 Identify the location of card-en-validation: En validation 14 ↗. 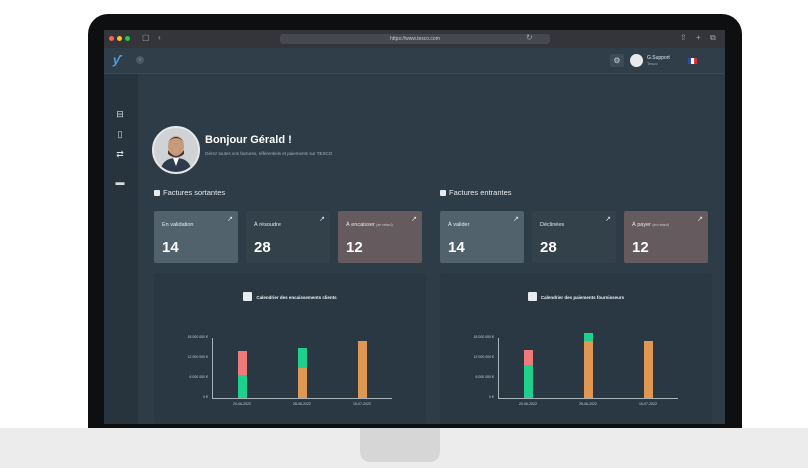
(196, 237).